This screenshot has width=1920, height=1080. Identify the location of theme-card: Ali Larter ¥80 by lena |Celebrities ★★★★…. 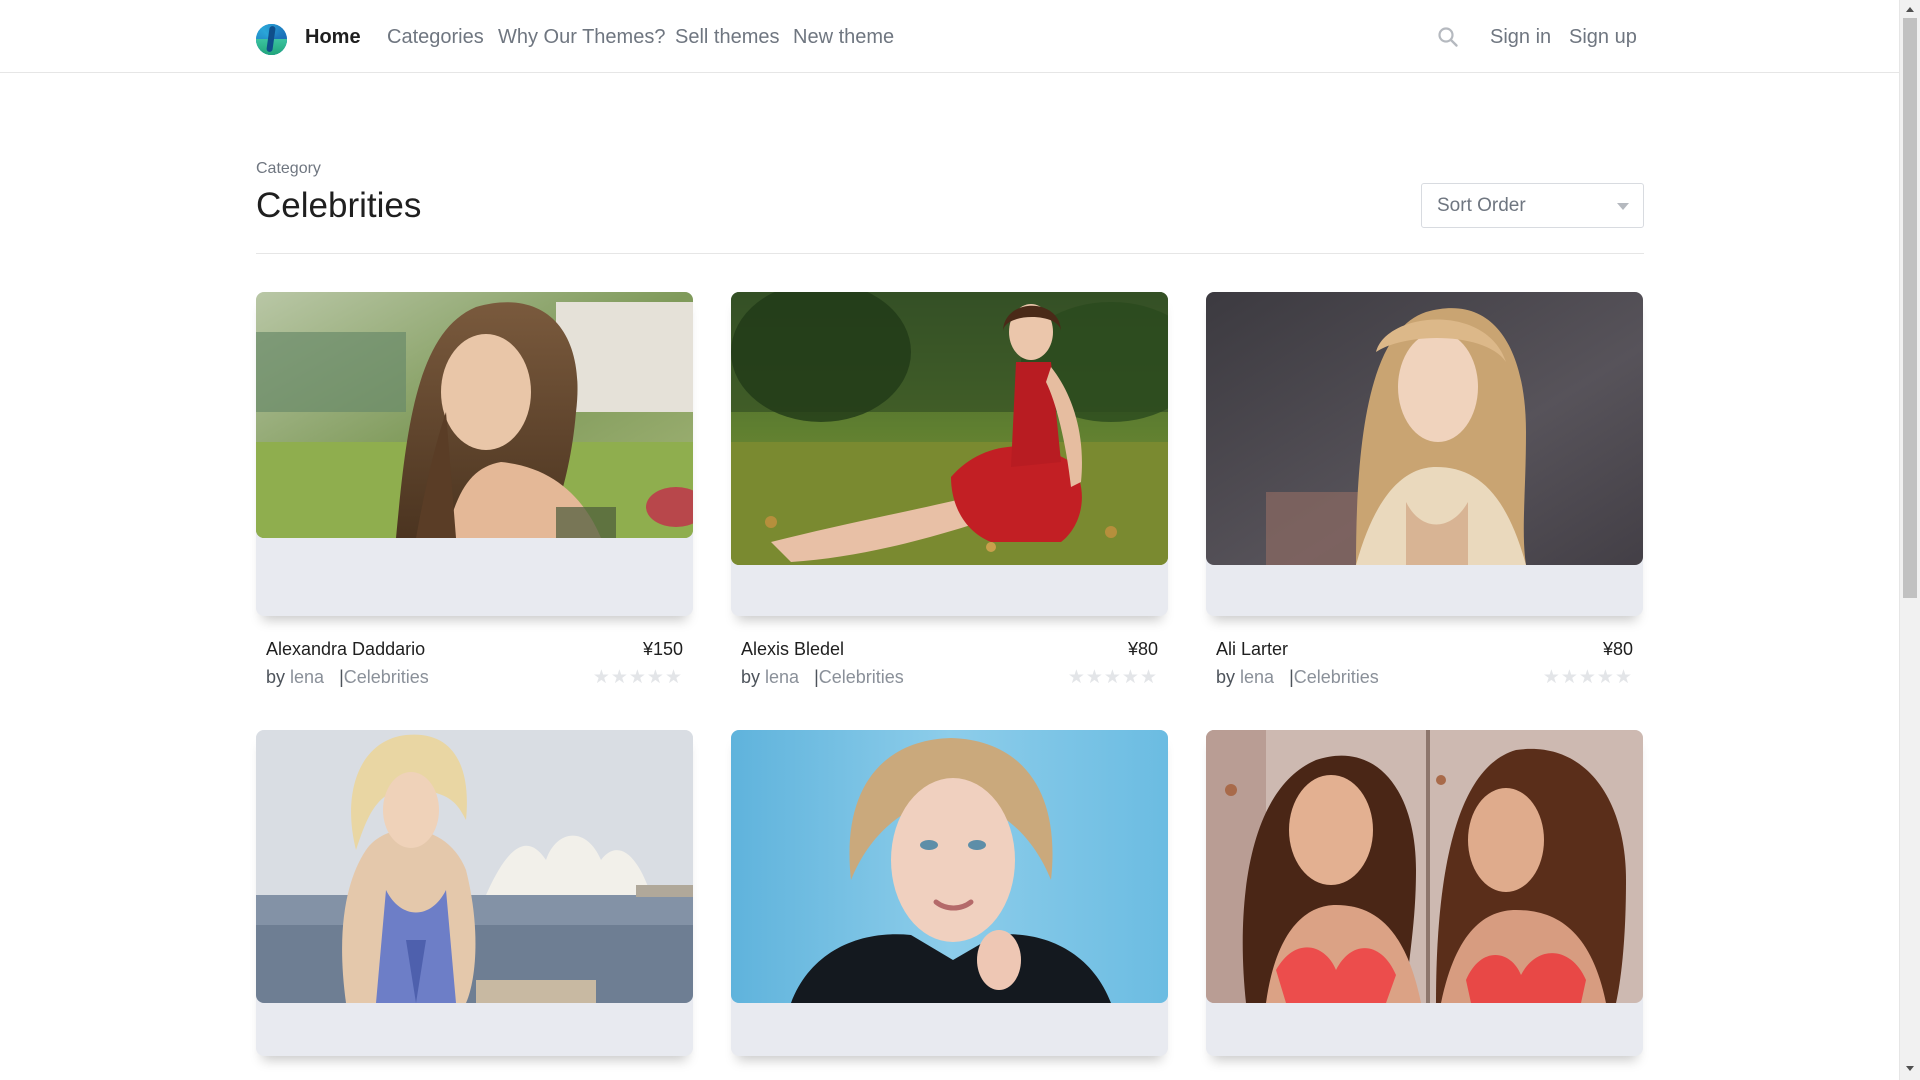
(1424, 492).